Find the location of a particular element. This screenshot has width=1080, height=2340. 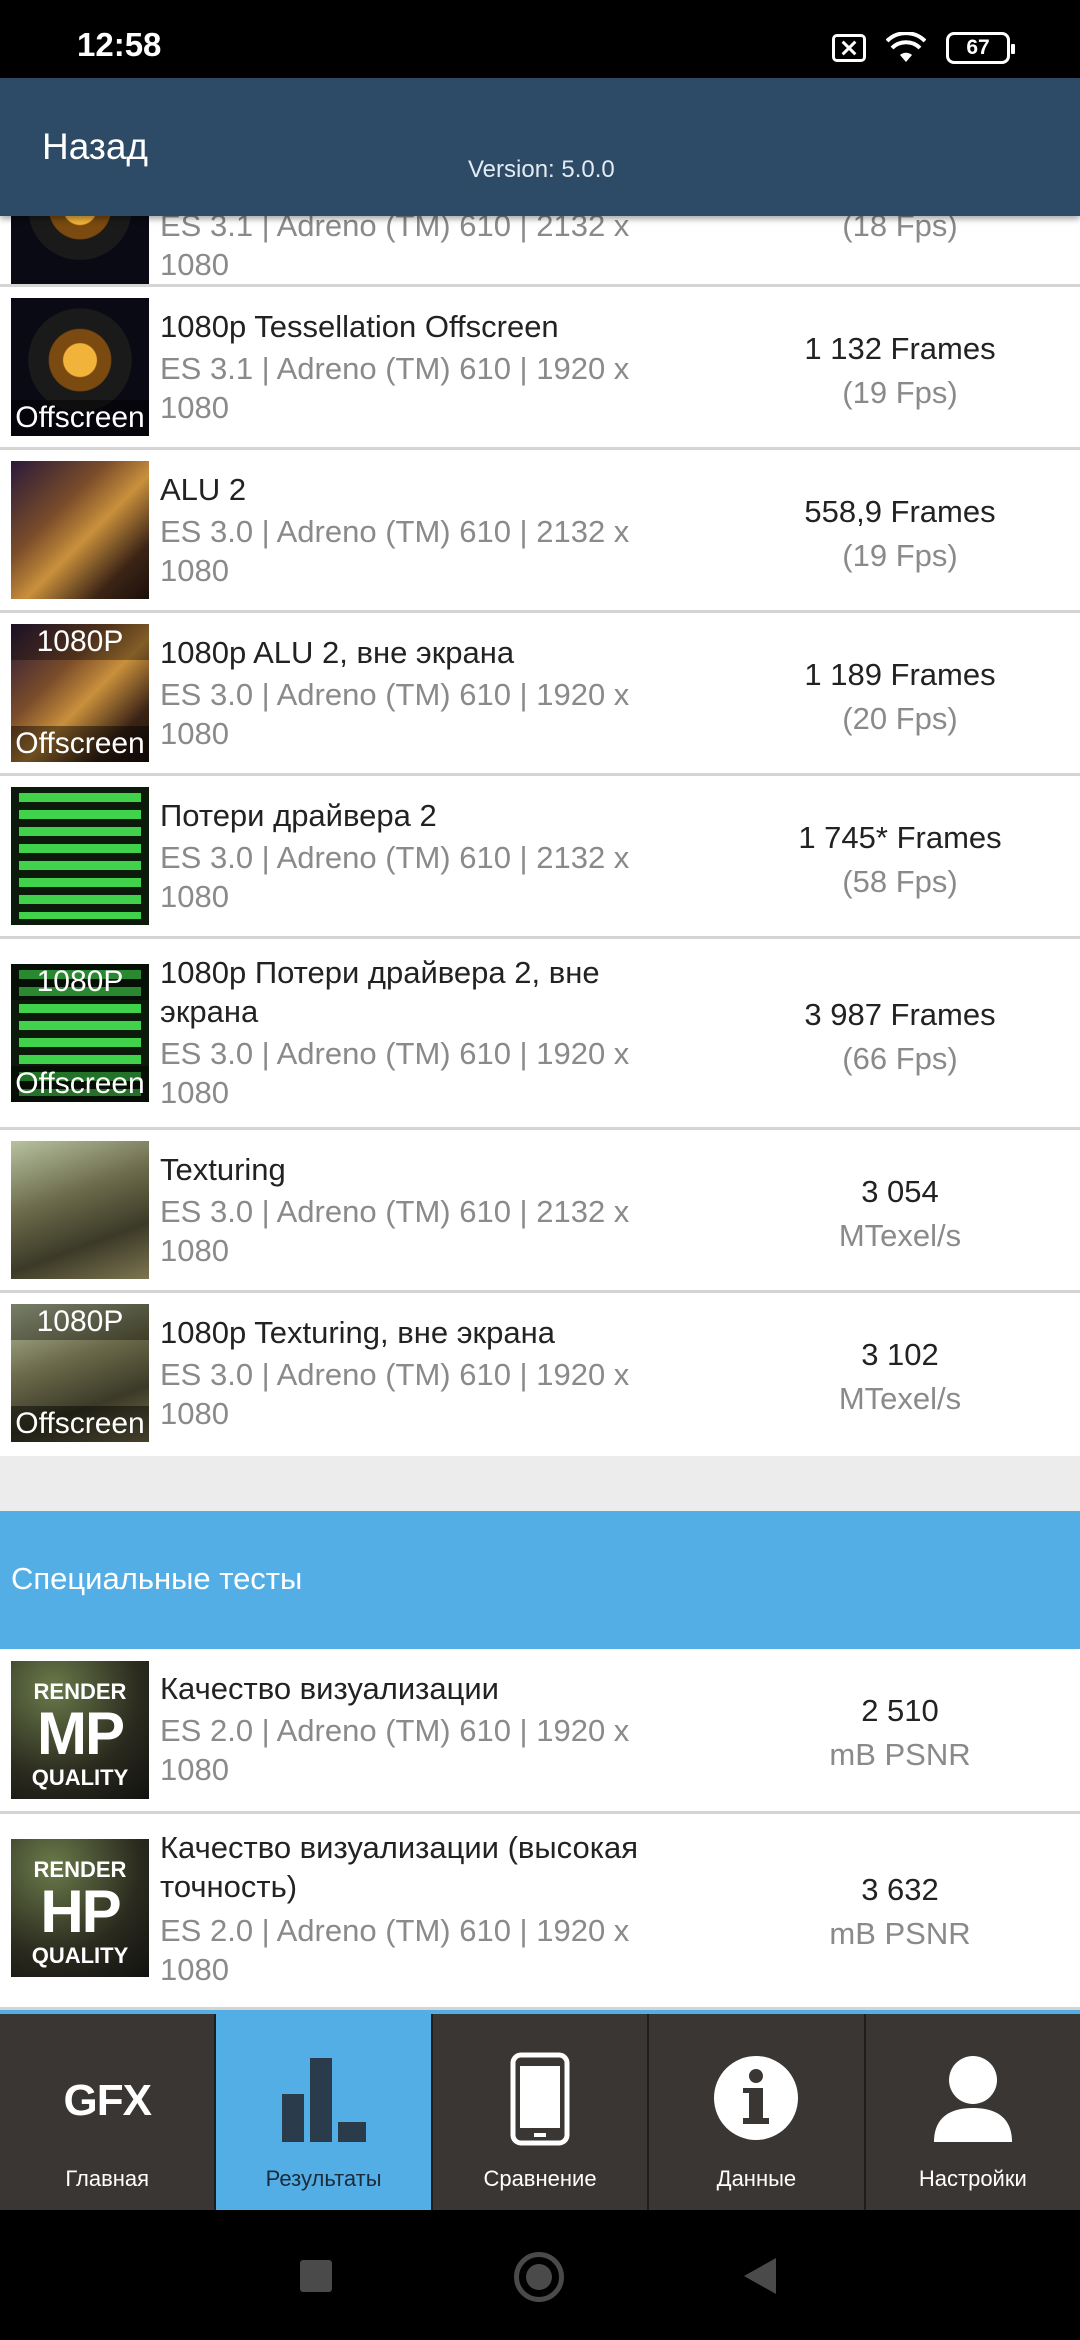

test-details: ES 3.1 | Adreno (TM) 610 | 2132 x 1080 is located at coordinates (420, 245).